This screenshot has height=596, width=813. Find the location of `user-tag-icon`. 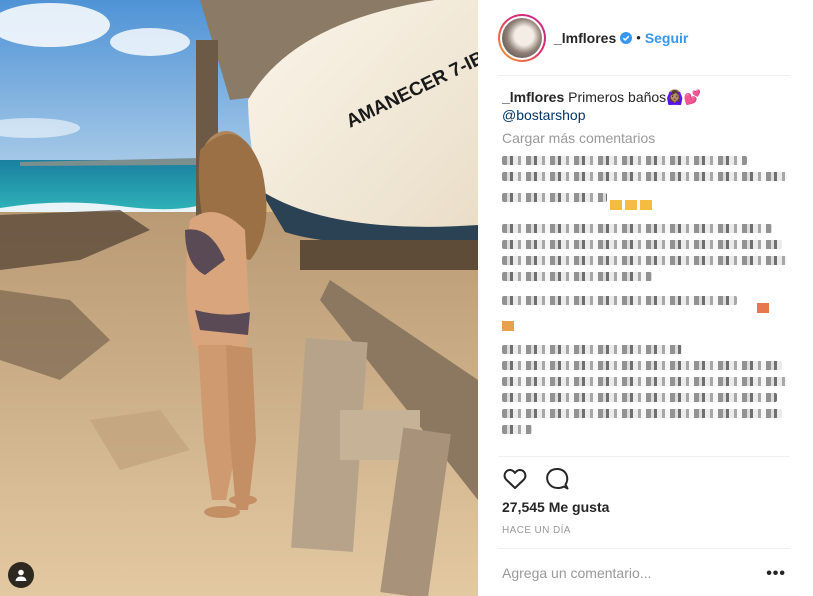

user-tag-icon is located at coordinates (21, 575).